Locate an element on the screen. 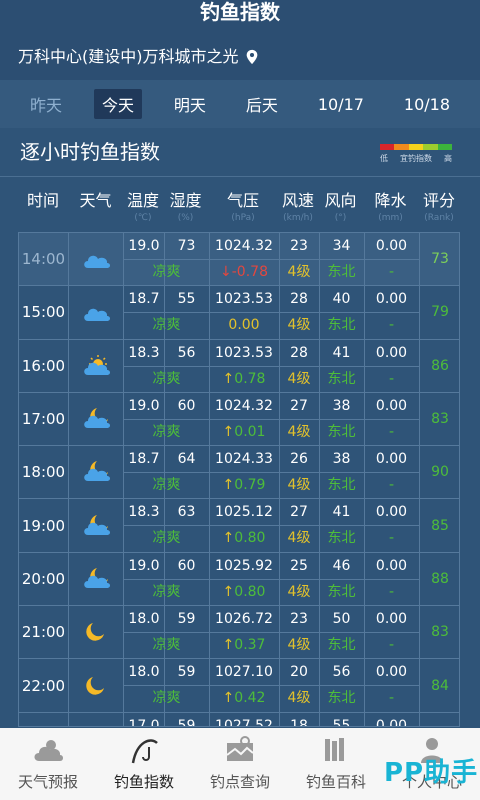 The width and height of the screenshot is (480, 800). nav-item: 钓鱼指数 is located at coordinates (144, 764).